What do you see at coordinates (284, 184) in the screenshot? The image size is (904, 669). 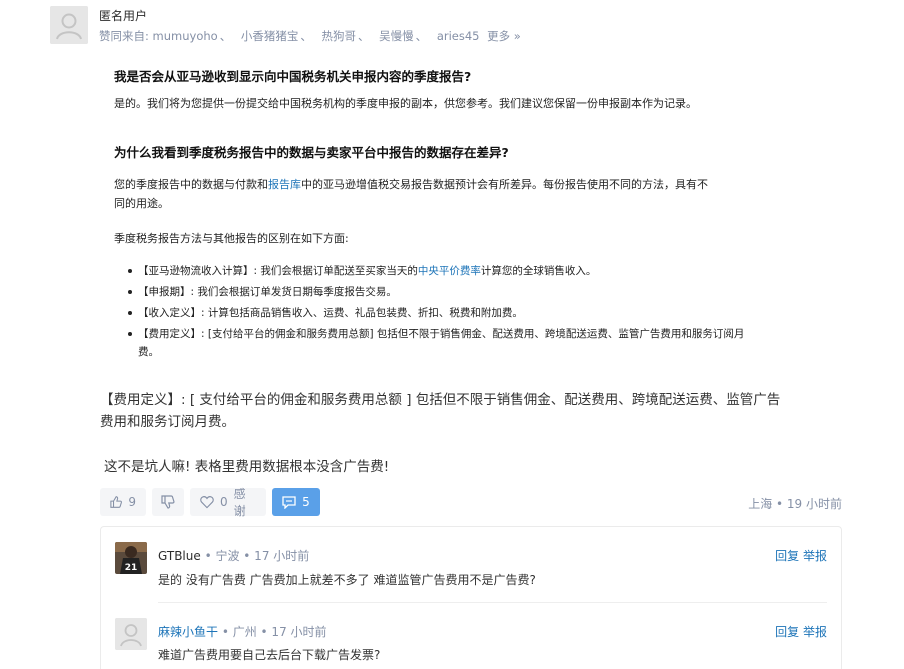 I see `report-library-link: 报告库` at bounding box center [284, 184].